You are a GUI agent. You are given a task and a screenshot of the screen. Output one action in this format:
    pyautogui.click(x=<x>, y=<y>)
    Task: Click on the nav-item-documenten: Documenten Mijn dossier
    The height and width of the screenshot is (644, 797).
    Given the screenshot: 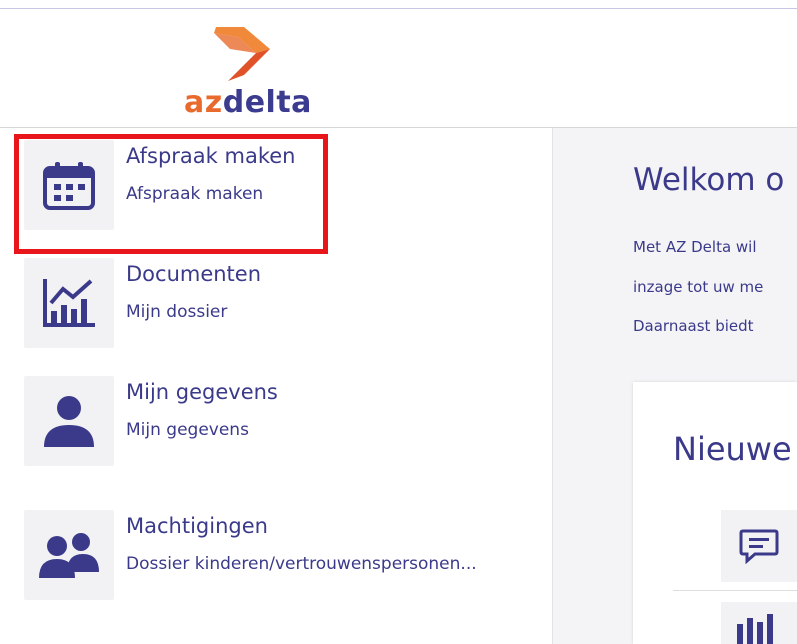 What is the action you would take?
    pyautogui.click(x=274, y=306)
    